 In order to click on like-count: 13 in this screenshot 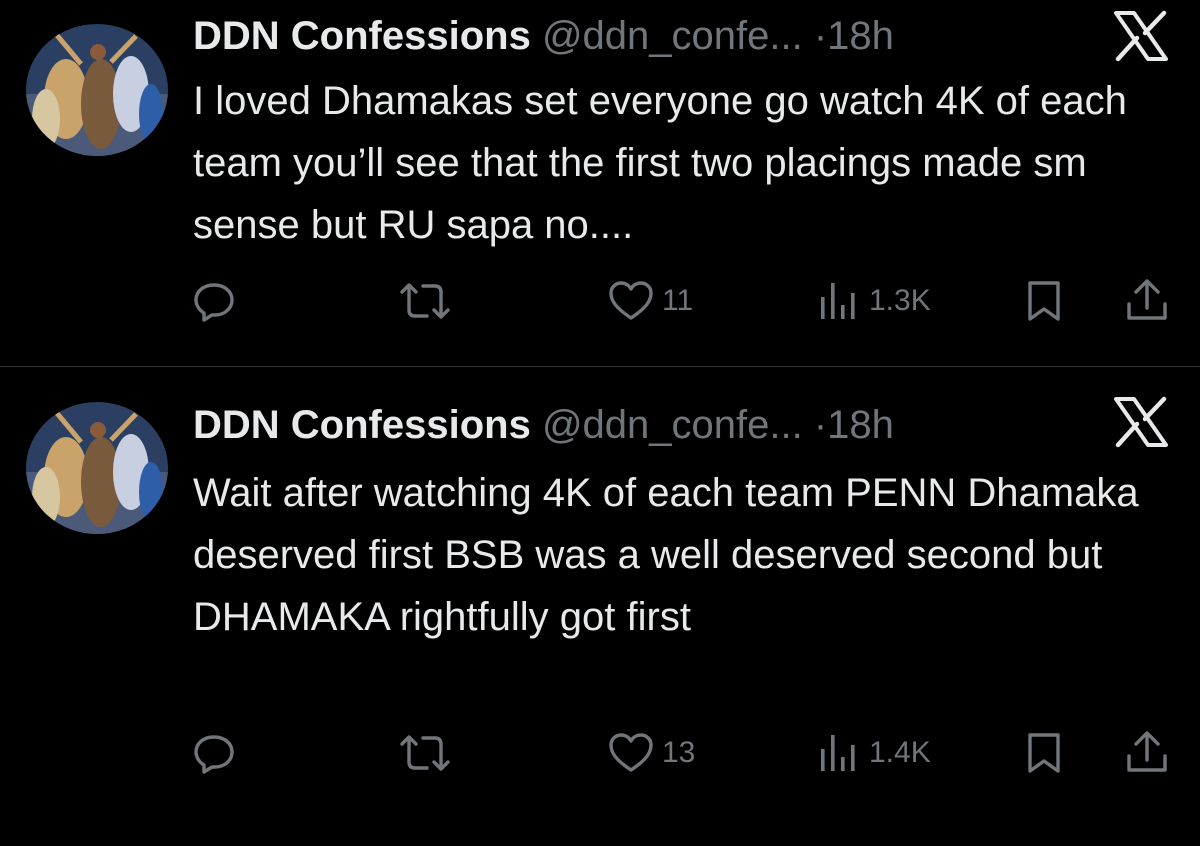, I will do `click(679, 752)`.